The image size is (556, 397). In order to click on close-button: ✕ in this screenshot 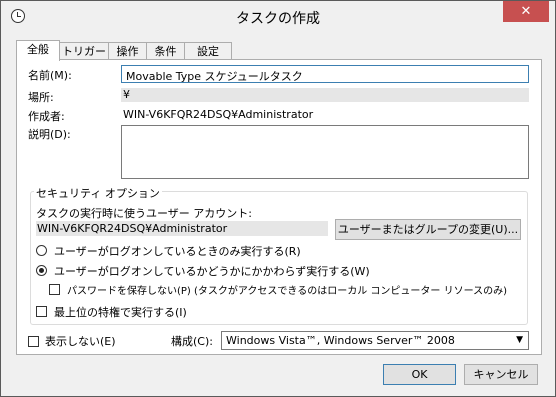, I will do `click(526, 11)`.